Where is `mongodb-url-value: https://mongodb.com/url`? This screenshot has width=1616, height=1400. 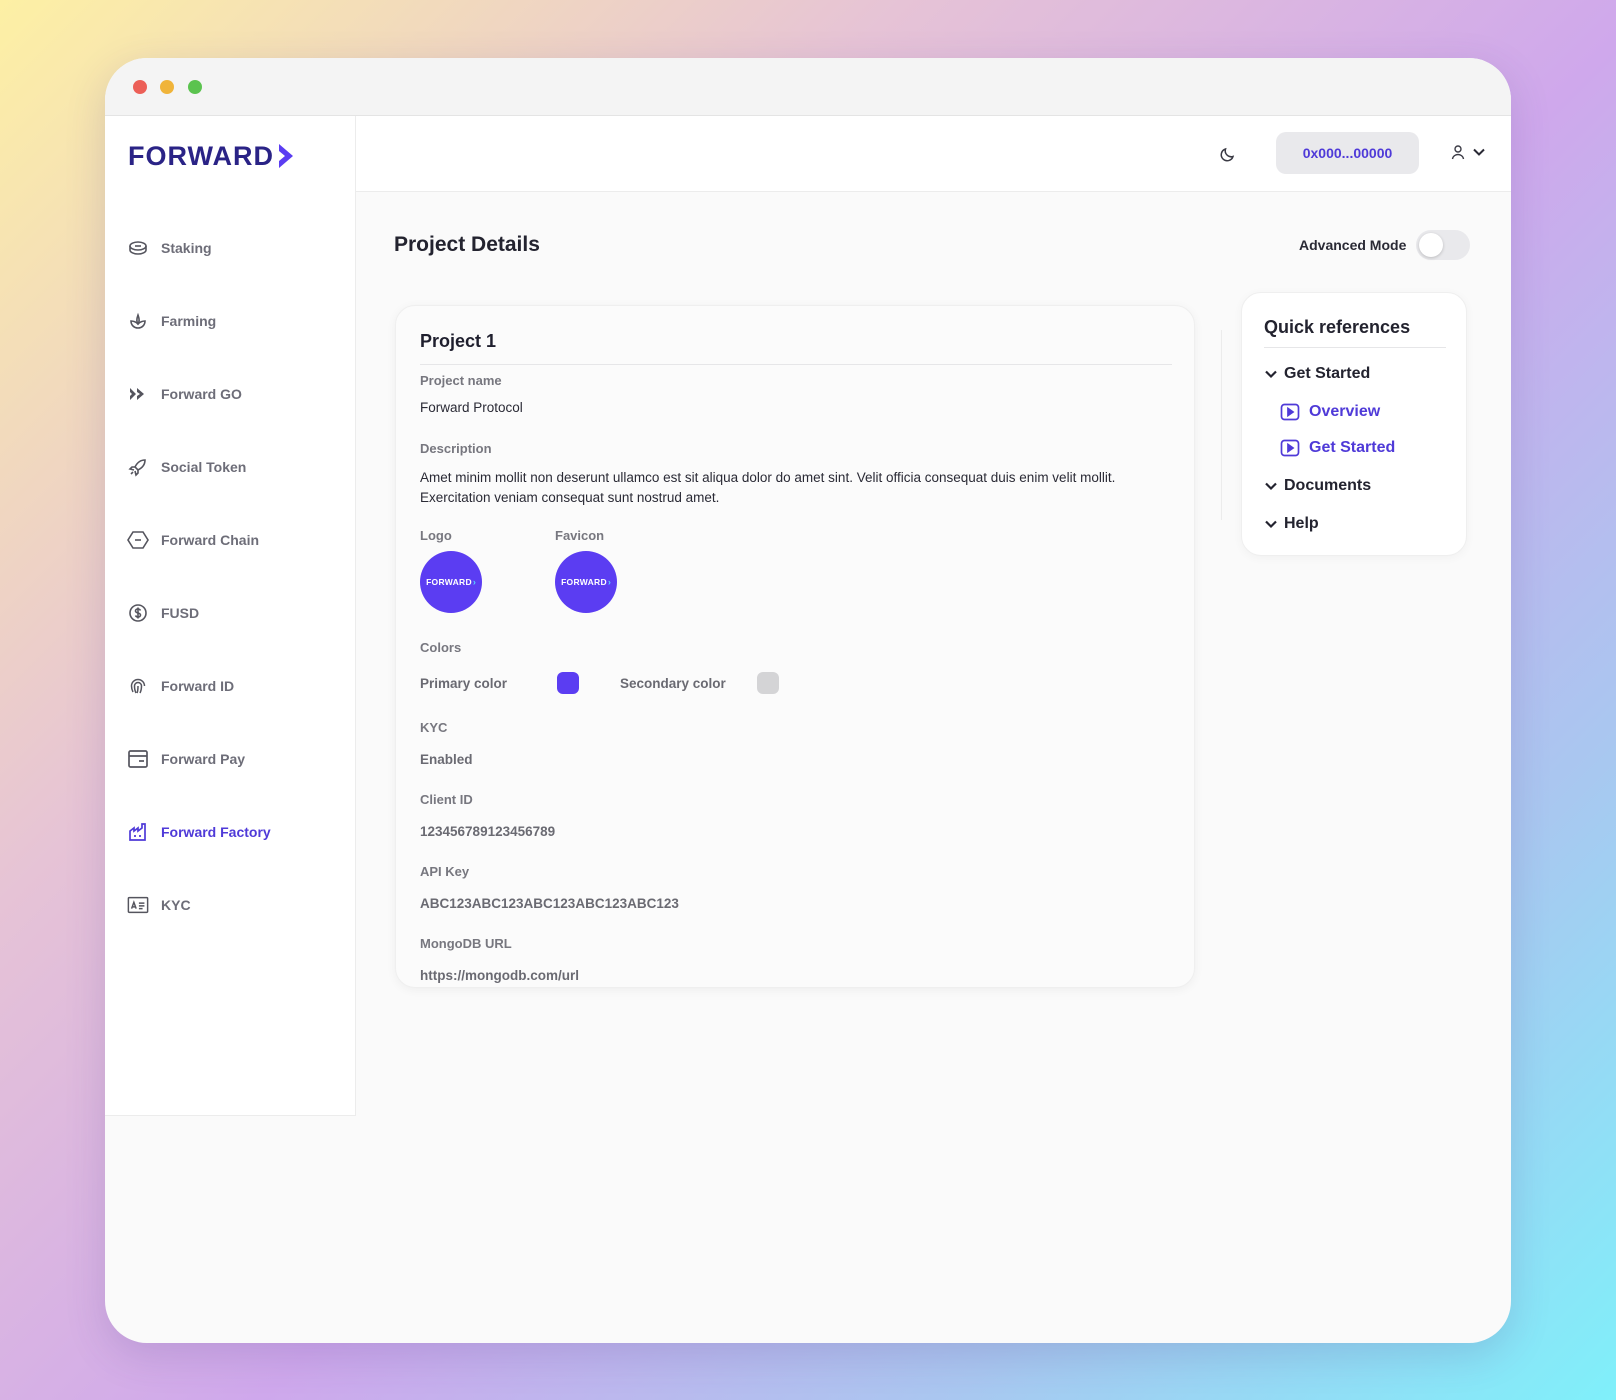
mongodb-url-value: https://mongodb.com/url is located at coordinates (499, 975).